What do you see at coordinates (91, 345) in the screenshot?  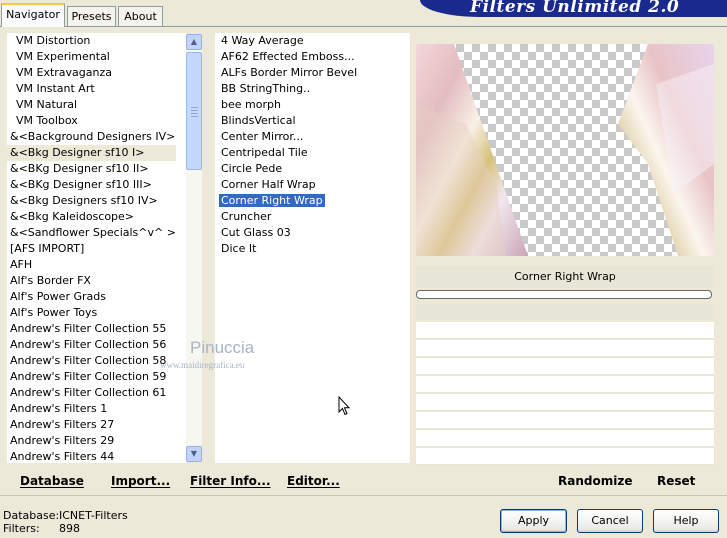 I see `category-item: Andrew's Filter Collection 56` at bounding box center [91, 345].